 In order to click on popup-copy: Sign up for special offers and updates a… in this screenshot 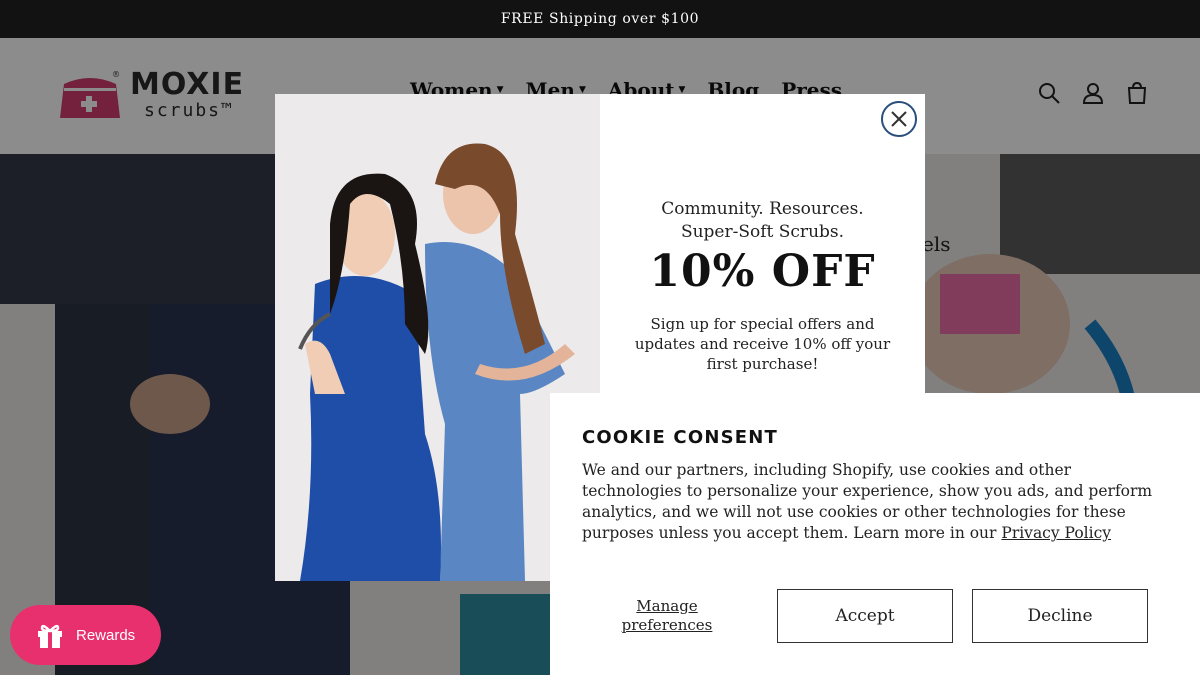, I will do `click(762, 344)`.